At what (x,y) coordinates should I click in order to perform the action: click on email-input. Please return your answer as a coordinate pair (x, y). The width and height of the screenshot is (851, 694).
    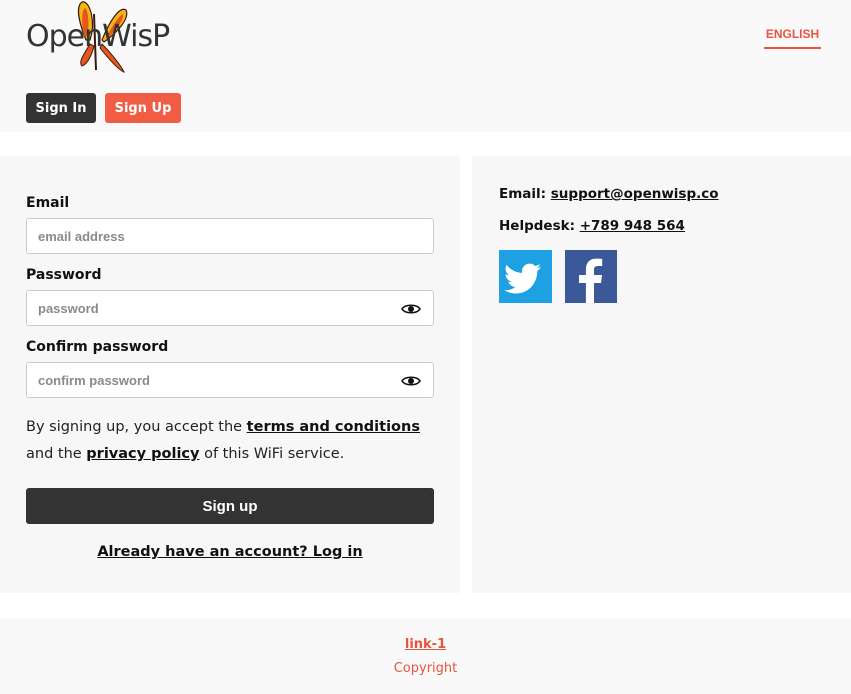
    Looking at the image, I should click on (230, 236).